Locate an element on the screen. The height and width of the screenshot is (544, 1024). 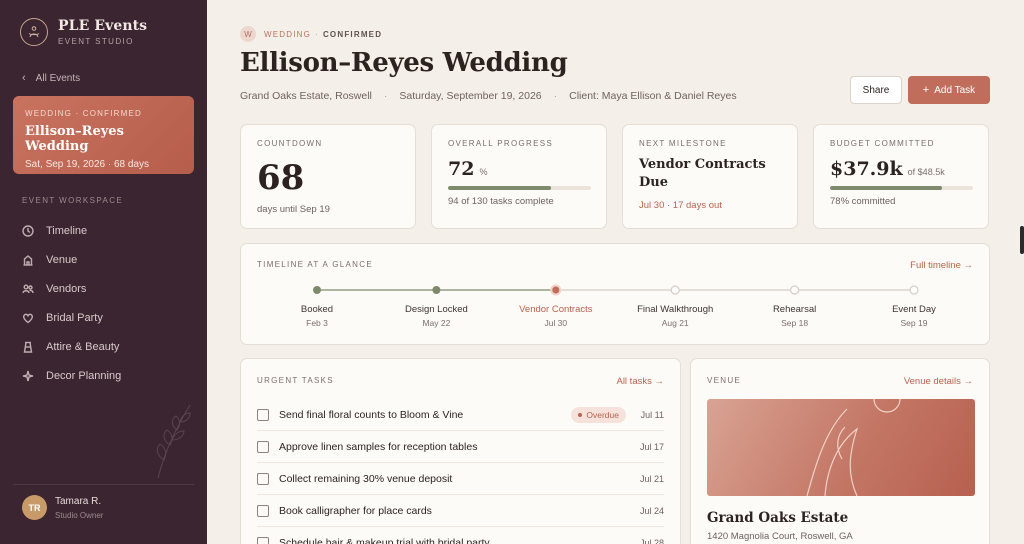
leaf-decoration-icon is located at coordinates (172, 442).